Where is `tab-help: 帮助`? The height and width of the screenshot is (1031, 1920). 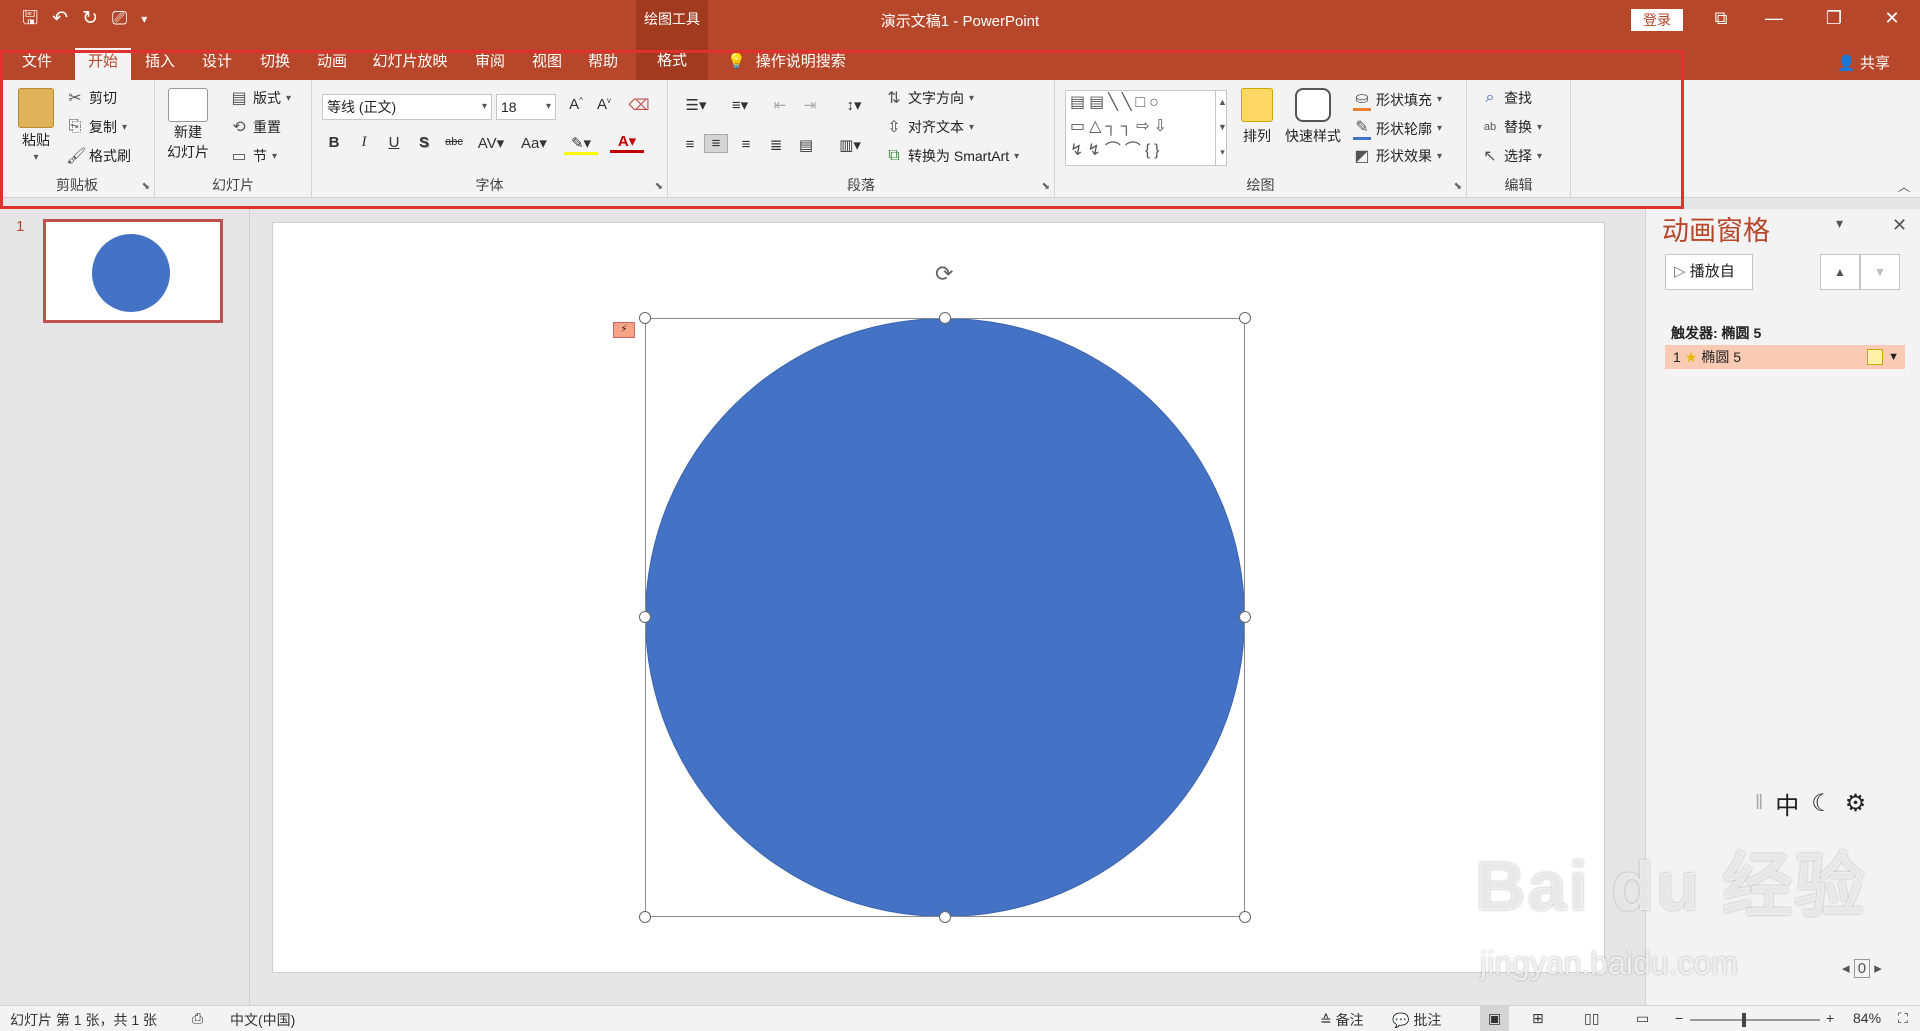 tab-help: 帮助 is located at coordinates (603, 64).